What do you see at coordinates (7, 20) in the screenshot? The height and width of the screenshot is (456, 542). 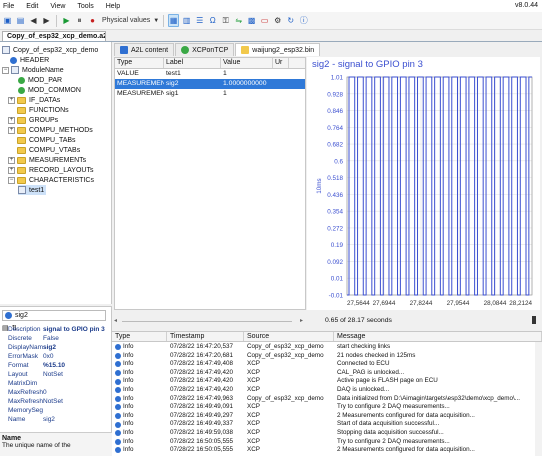 I see `open-icon: ▣` at bounding box center [7, 20].